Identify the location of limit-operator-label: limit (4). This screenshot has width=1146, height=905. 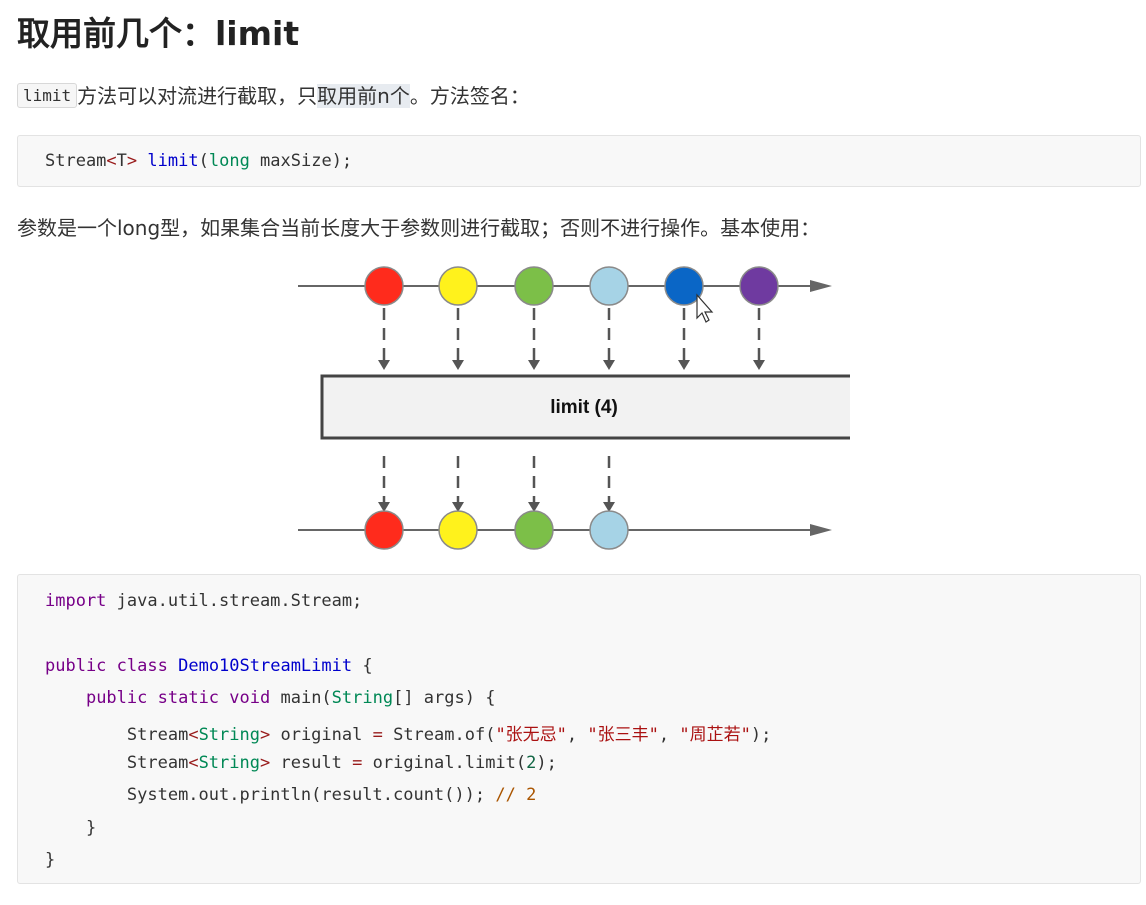
(584, 407).